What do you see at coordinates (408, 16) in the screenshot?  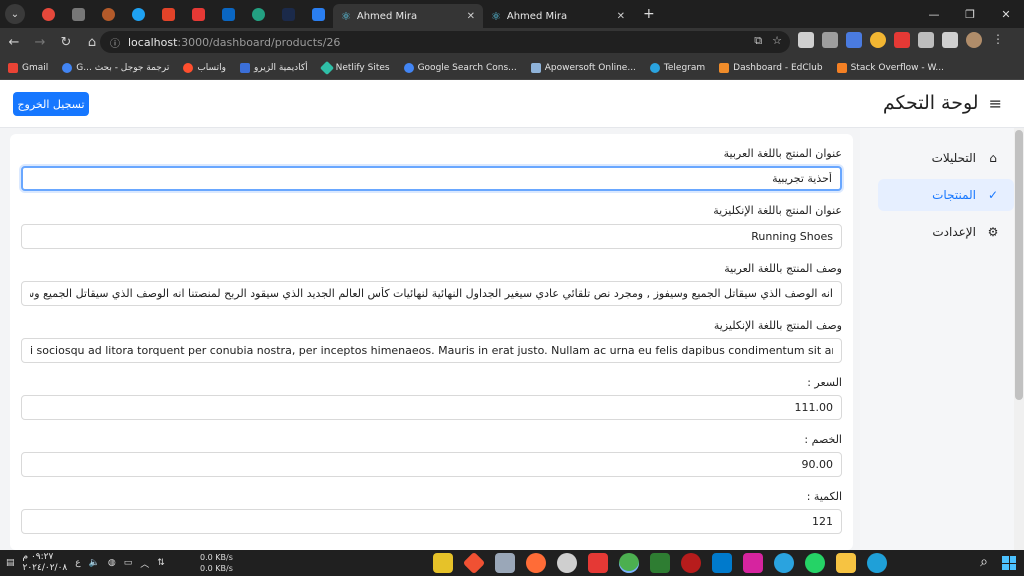 I see `tab-ahmed-mira-active: ⚛ Ahmed Mira ✕` at bounding box center [408, 16].